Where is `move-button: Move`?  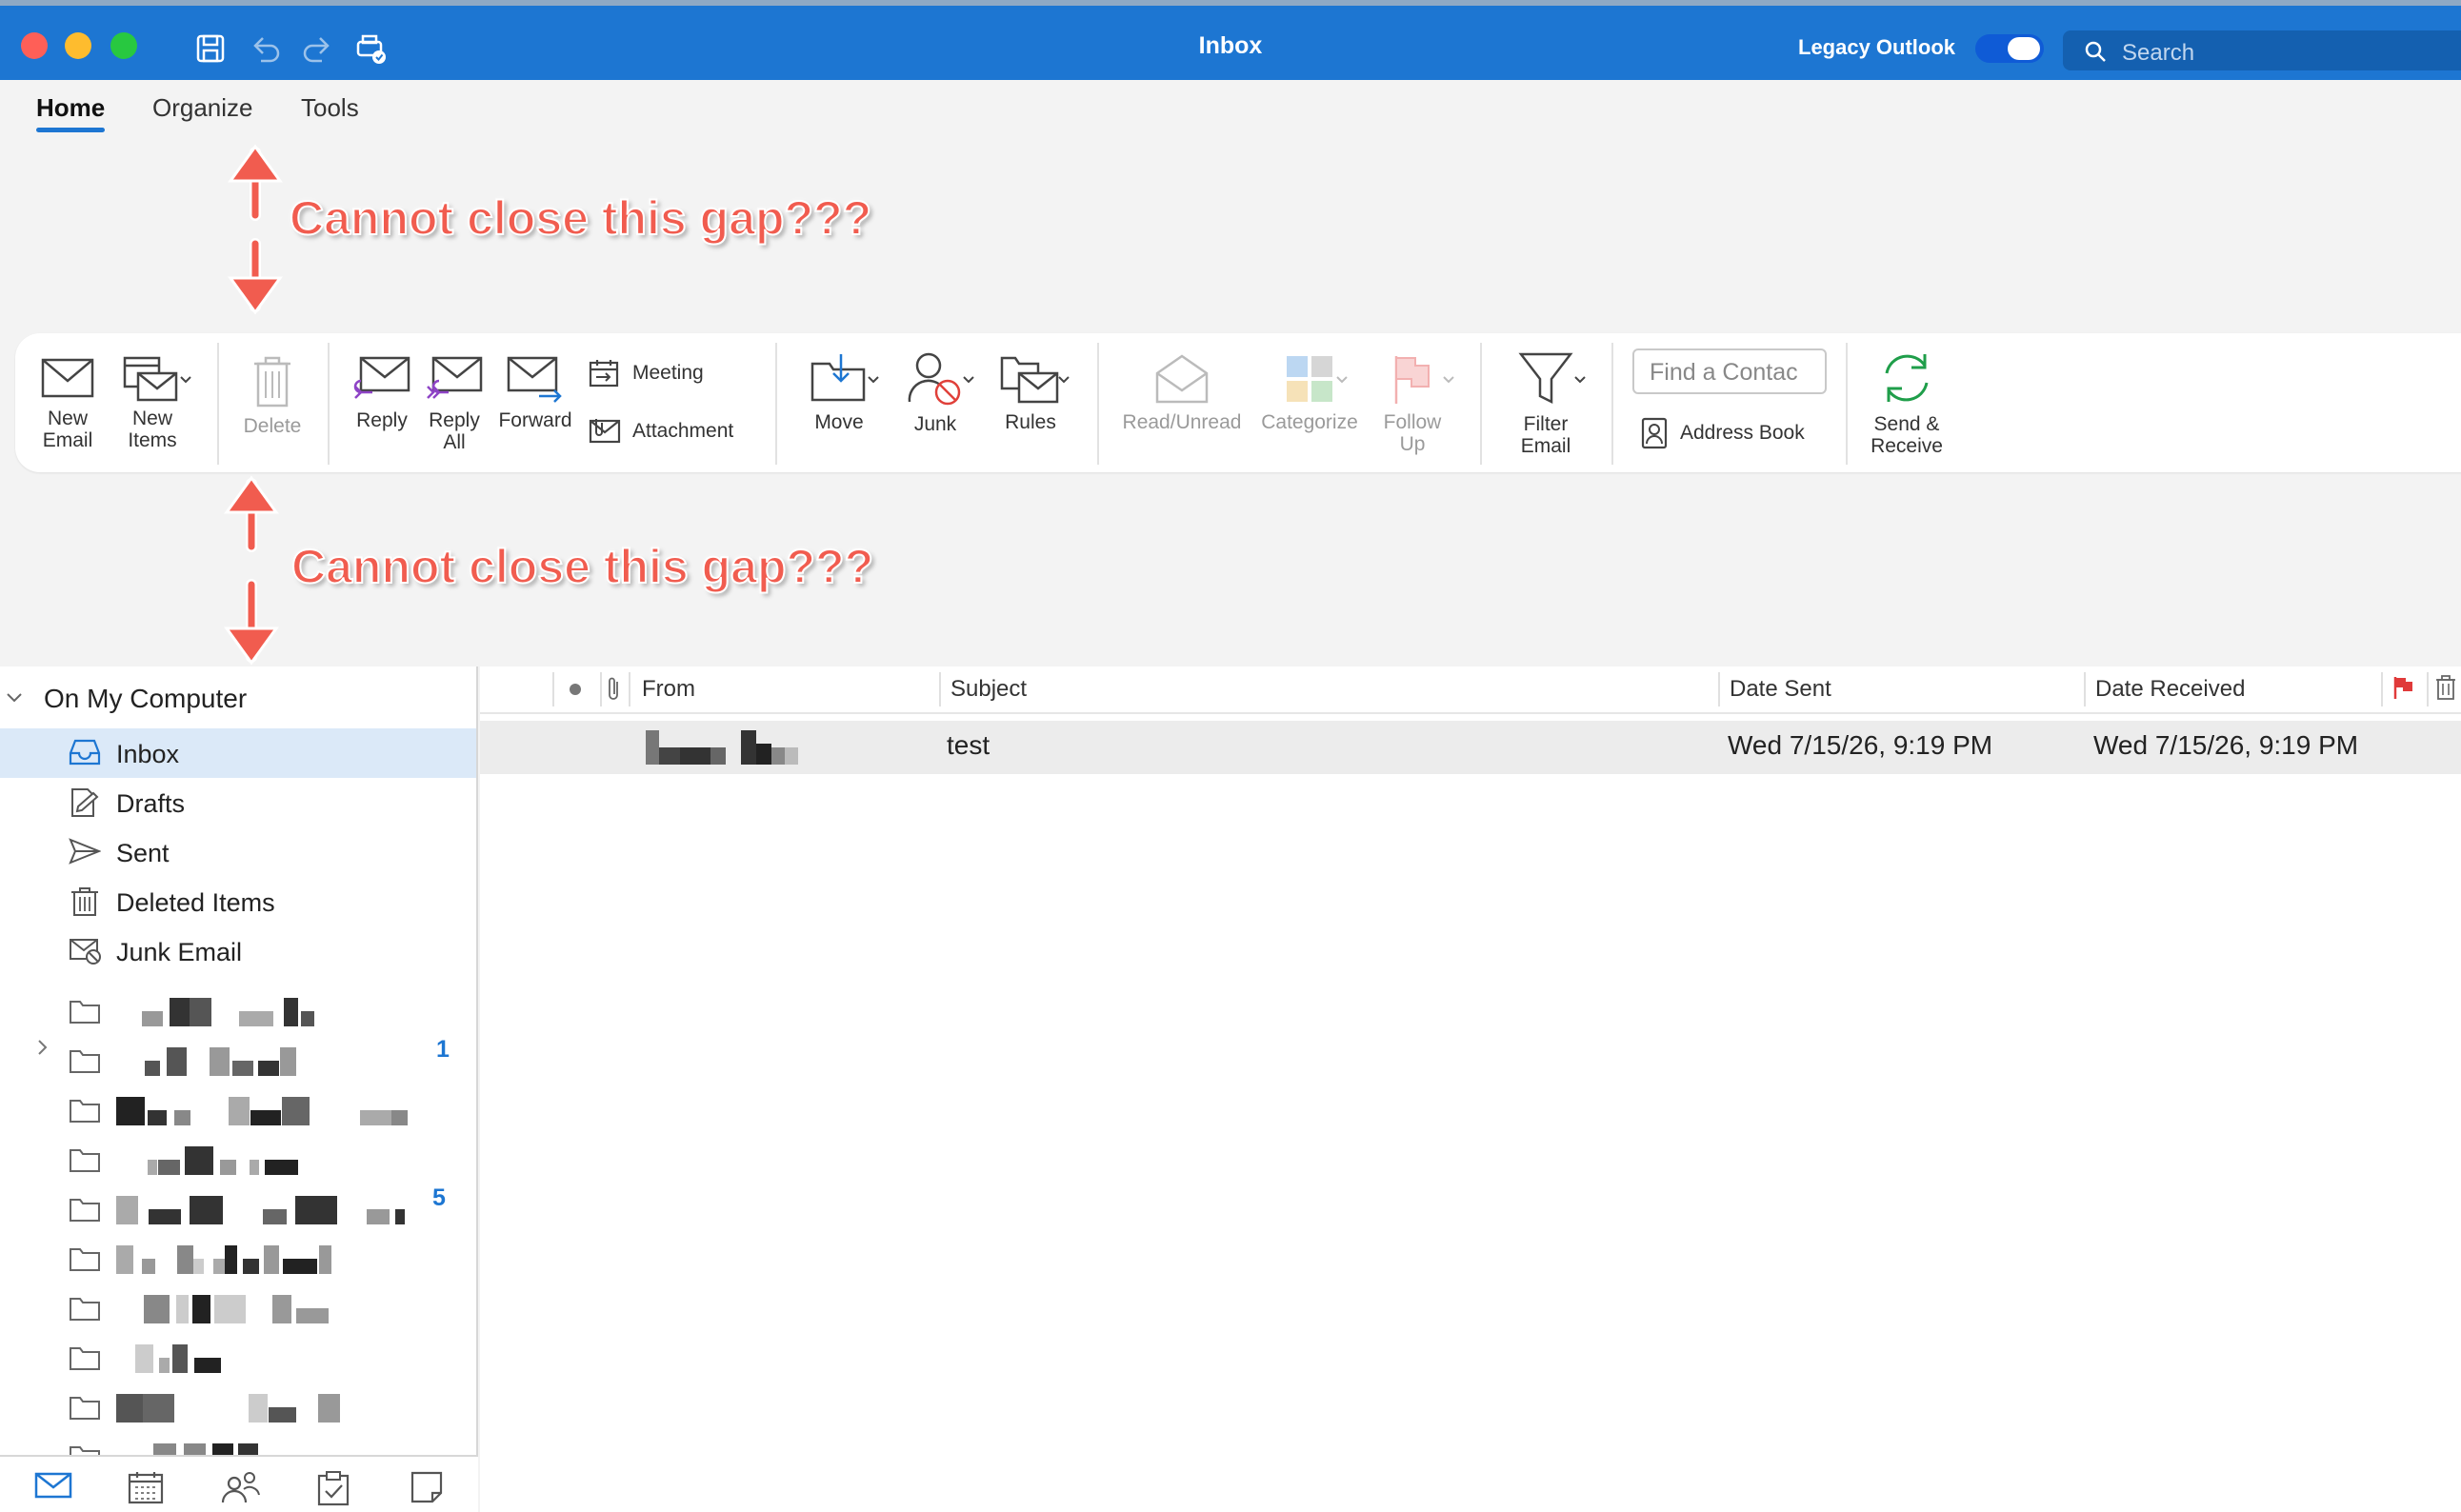
move-button: Move is located at coordinates (839, 392).